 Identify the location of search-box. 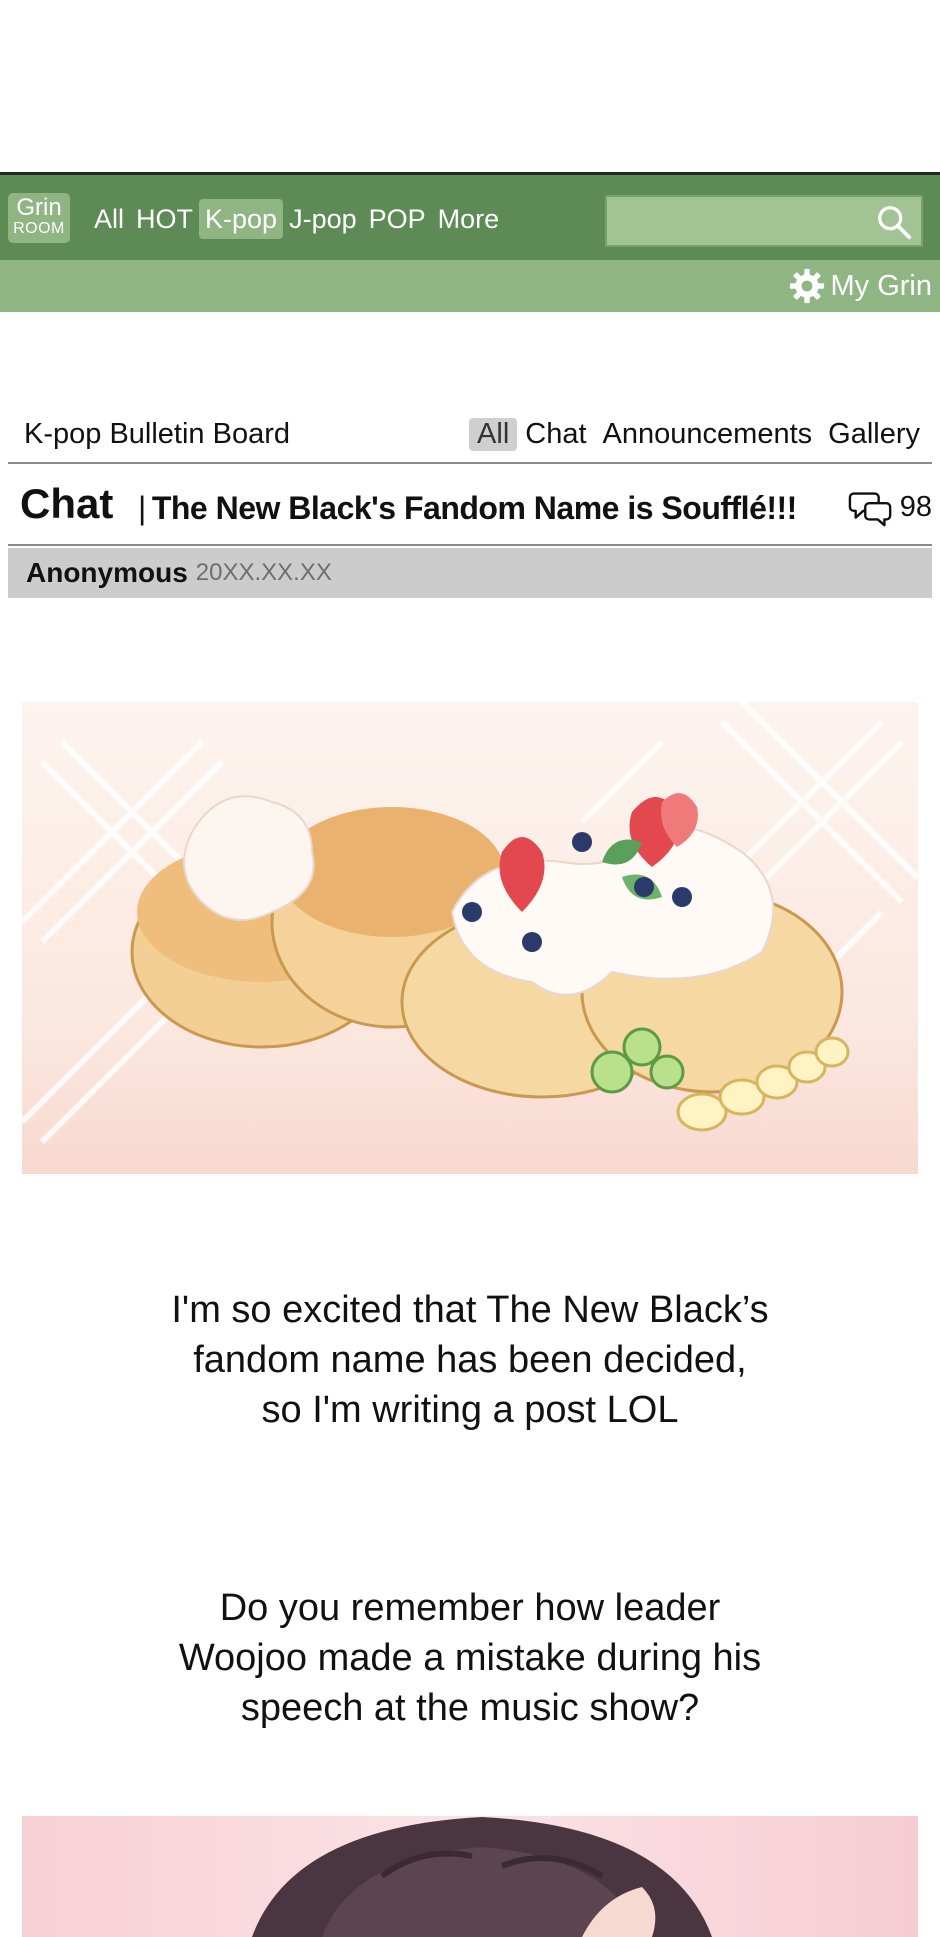
(764, 221).